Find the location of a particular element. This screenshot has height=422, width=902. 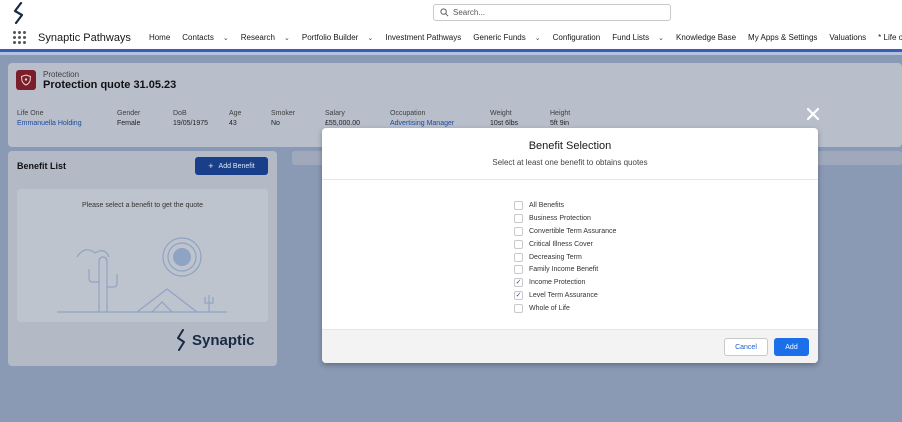

nav-item: Configuration is located at coordinates (577, 37).